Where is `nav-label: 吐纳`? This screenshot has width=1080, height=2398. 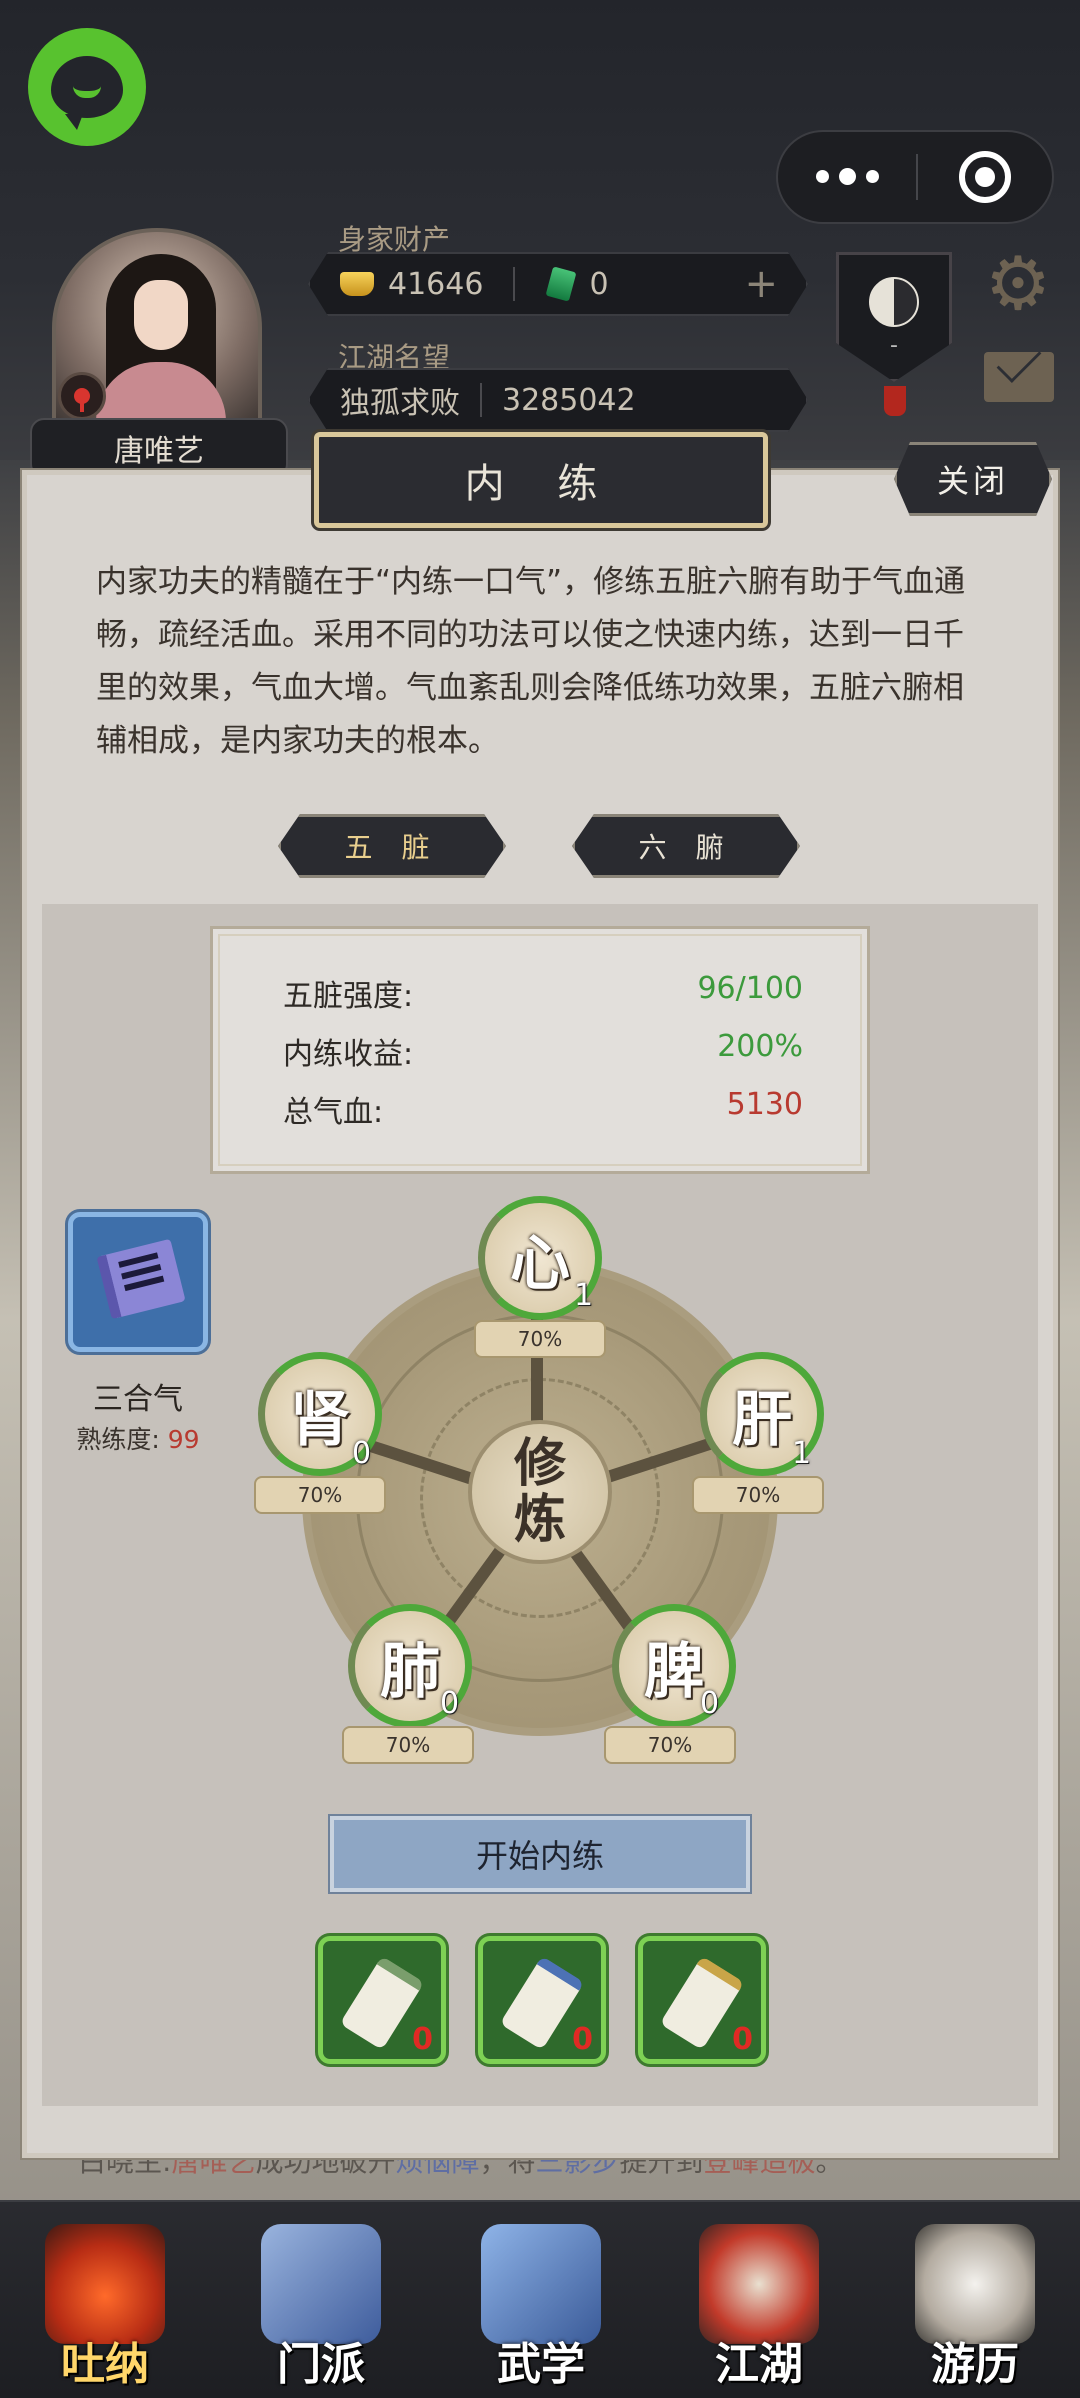 nav-label: 吐纳 is located at coordinates (105, 2364).